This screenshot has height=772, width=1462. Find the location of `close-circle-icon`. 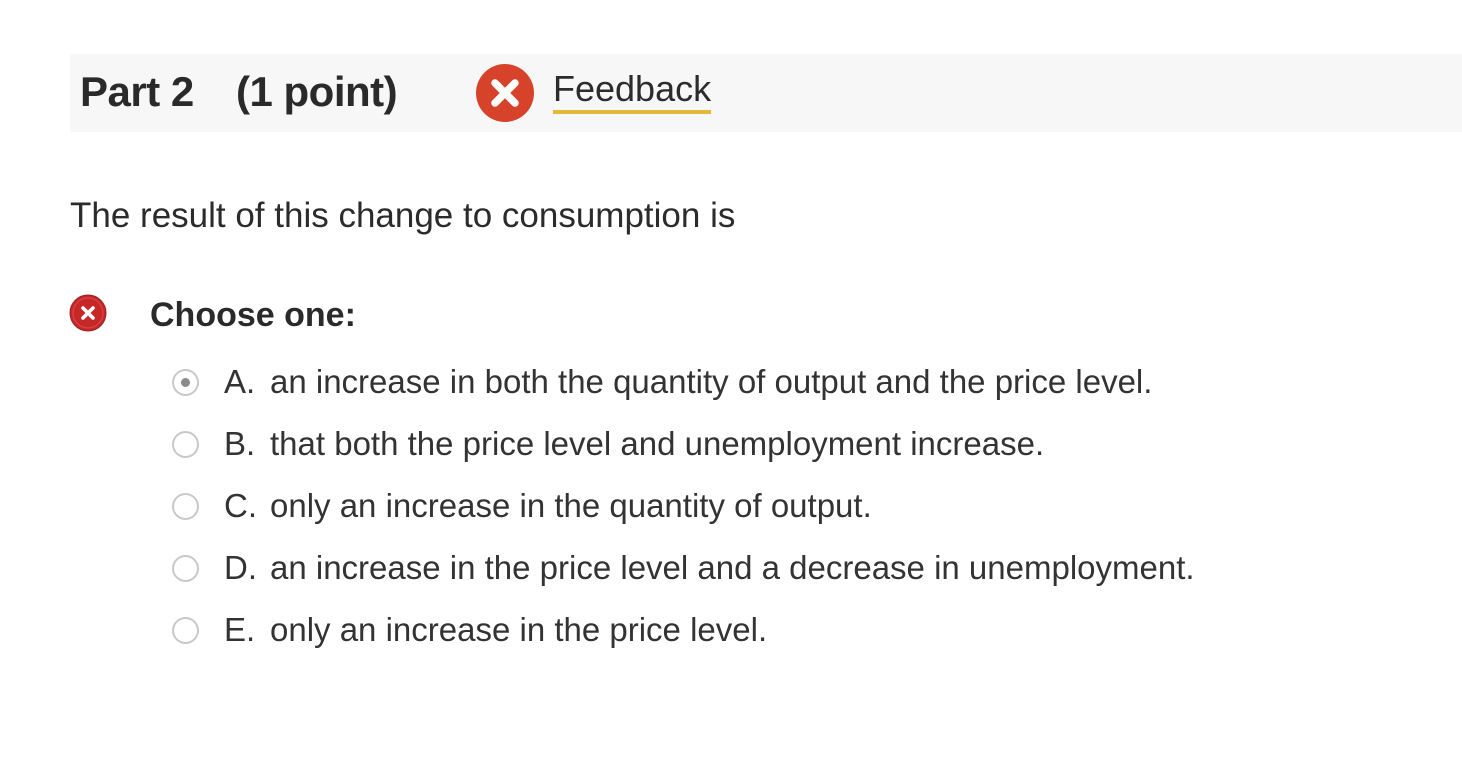

close-circle-icon is located at coordinates (505, 93).